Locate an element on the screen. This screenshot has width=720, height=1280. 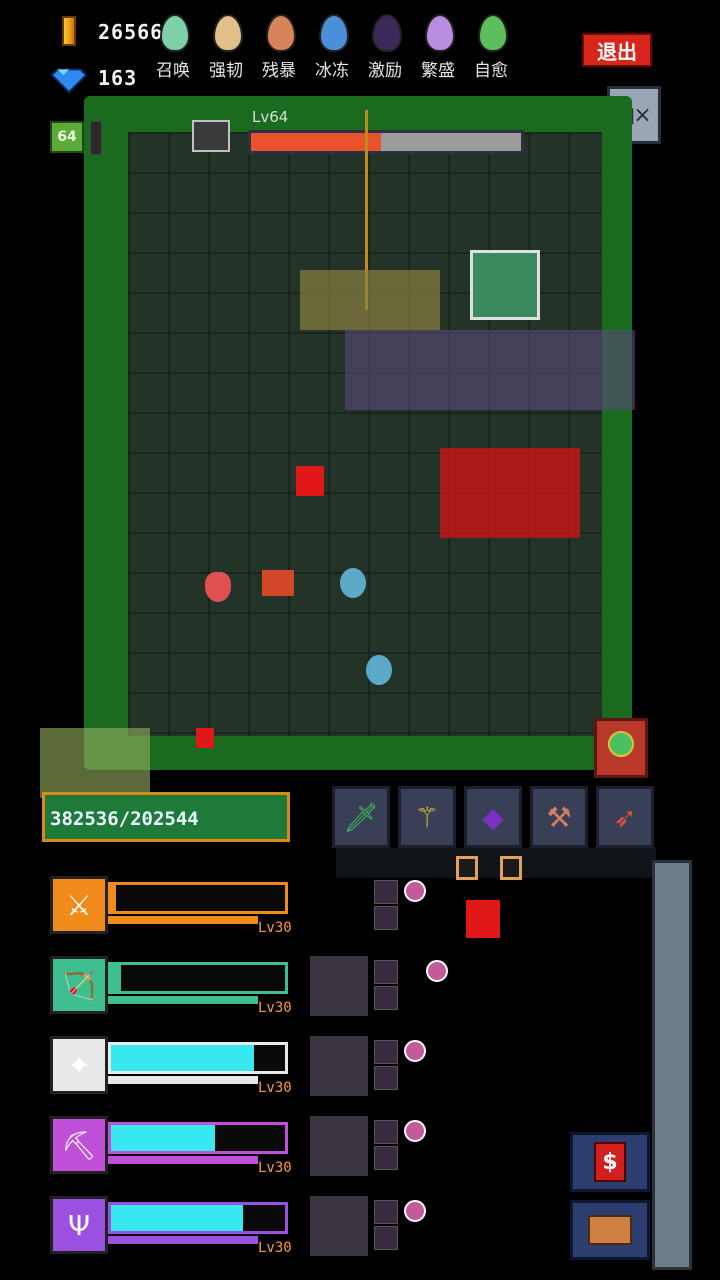
void-trident-icon: Ψ is located at coordinates (79, 1225).